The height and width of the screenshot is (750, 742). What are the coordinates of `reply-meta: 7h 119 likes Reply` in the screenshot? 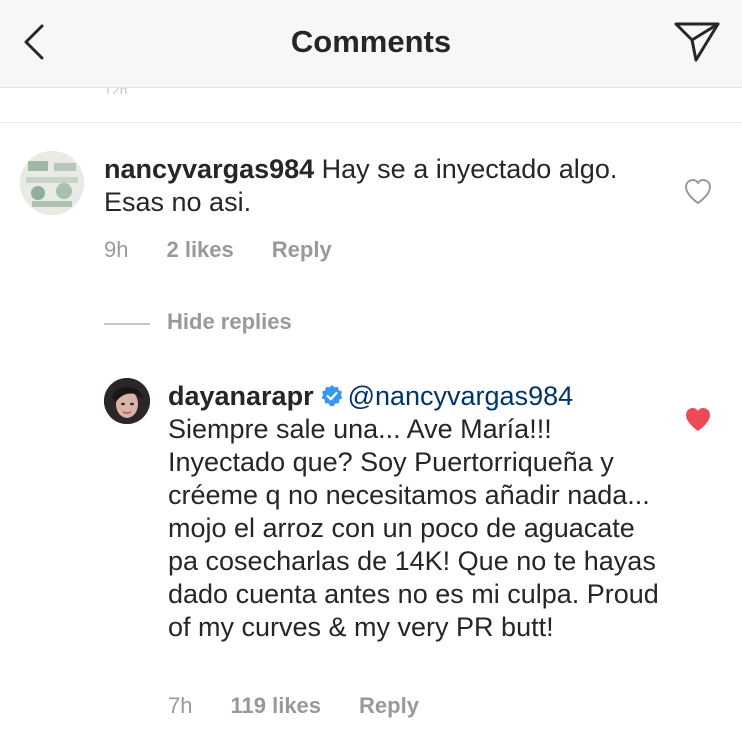 It's located at (293, 706).